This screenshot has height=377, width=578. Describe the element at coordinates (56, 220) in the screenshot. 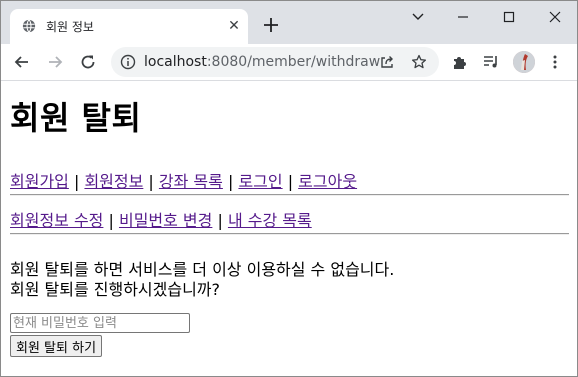

I see `nav-link-edit-profile: 회원정보 수정` at that location.